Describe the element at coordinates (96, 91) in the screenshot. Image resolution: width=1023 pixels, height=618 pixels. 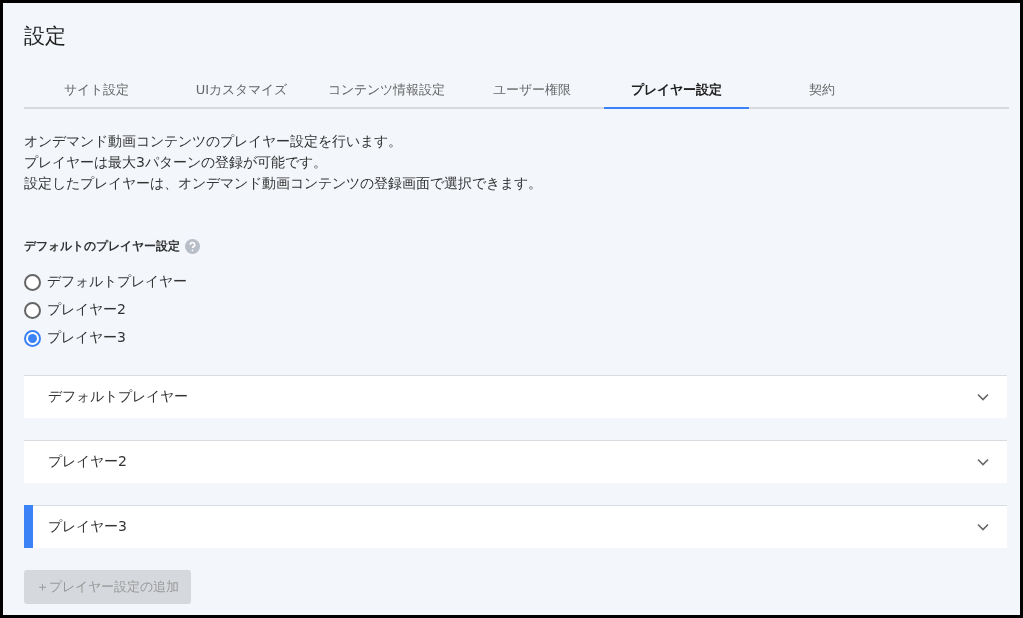
I see `tab: サイト設定` at that location.